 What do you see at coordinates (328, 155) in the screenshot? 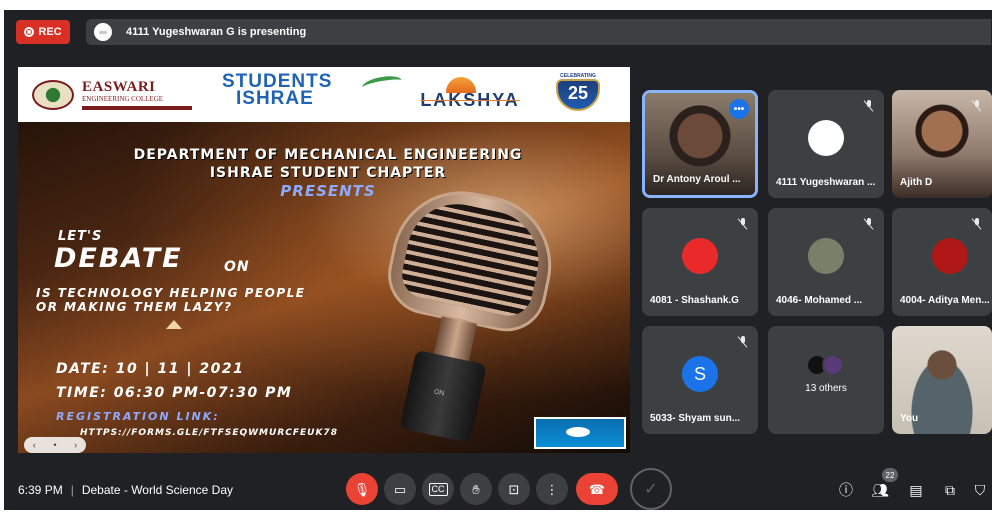
I see `dept-line-1: DEPARTMENT OF MECHANICAL ENGINEERING` at bounding box center [328, 155].